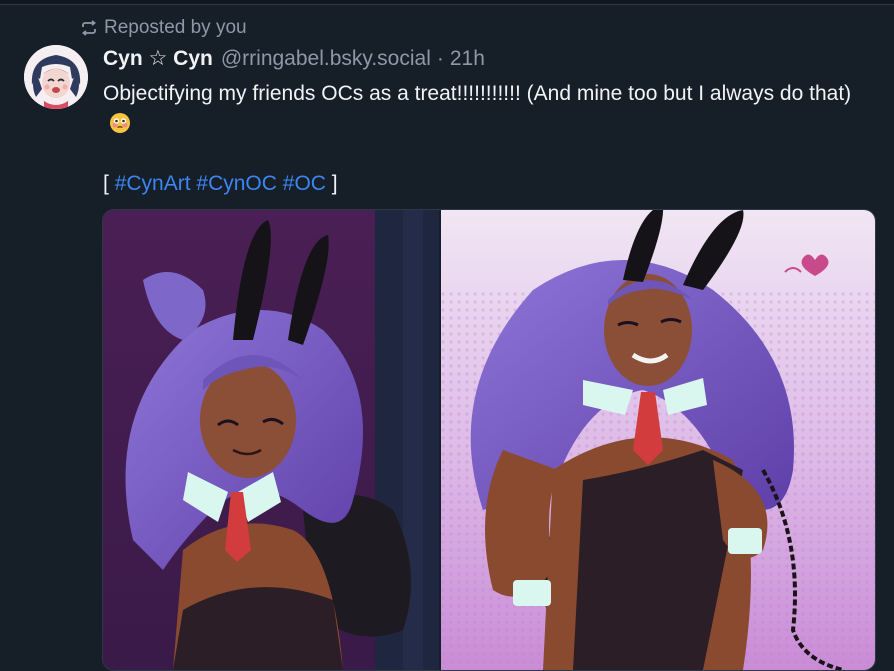 This screenshot has width=894, height=671. Describe the element at coordinates (175, 27) in the screenshot. I see `repost-label: Reposted by you` at that location.